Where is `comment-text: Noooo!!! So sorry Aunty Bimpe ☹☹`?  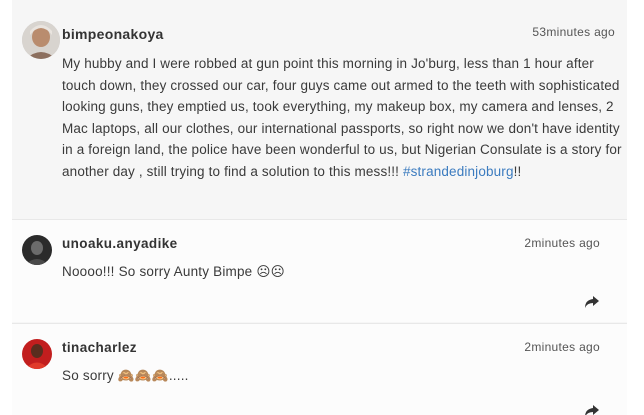 comment-text: Noooo!!! So sorry Aunty Bimpe ☹☹ is located at coordinates (173, 271).